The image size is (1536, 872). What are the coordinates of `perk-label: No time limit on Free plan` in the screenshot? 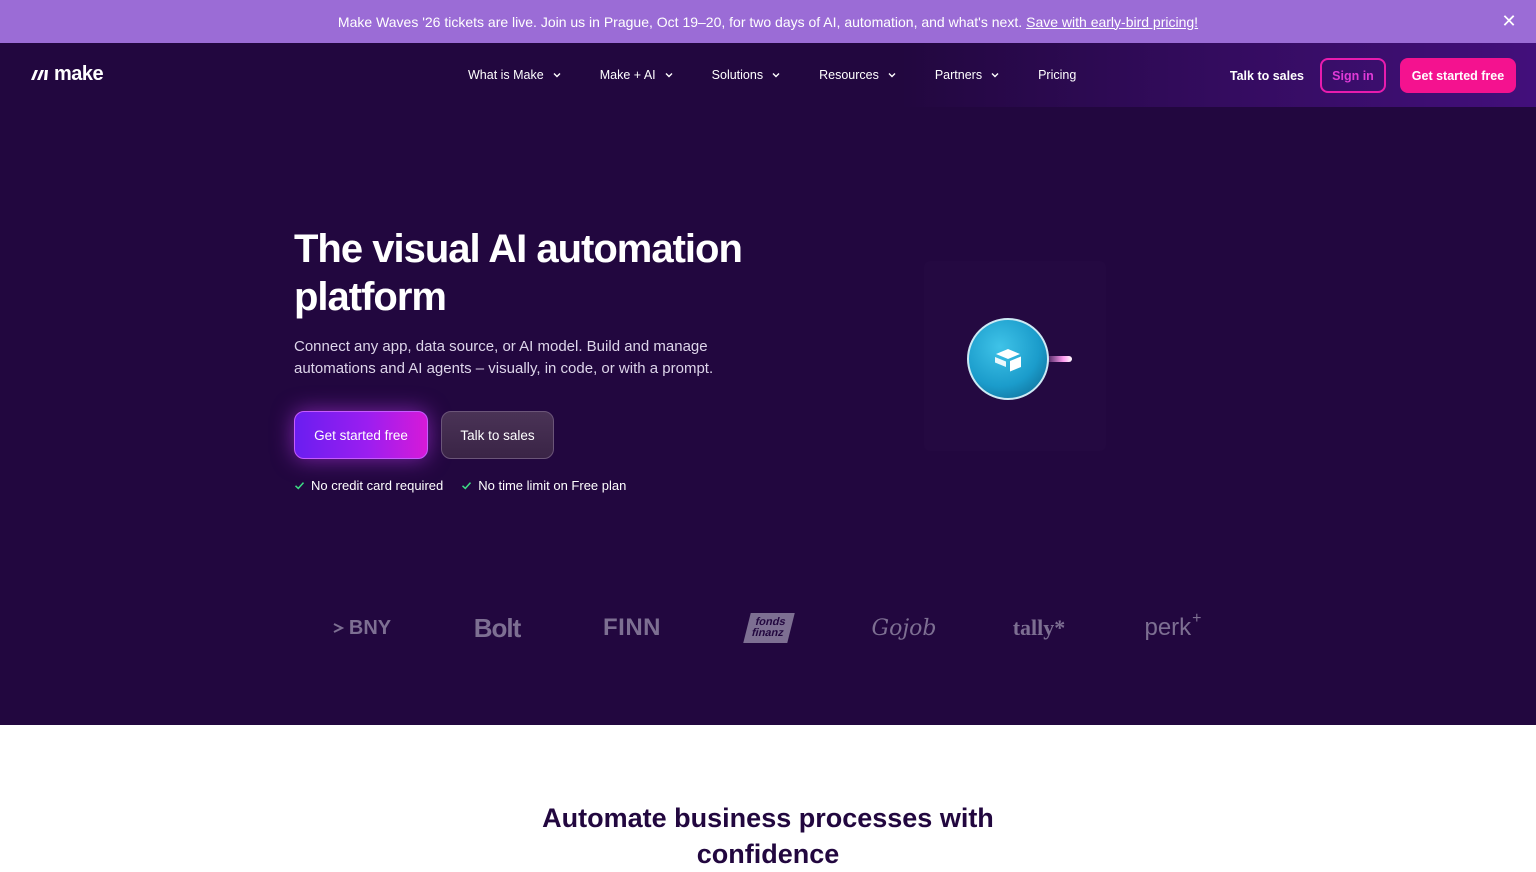 It's located at (552, 485).